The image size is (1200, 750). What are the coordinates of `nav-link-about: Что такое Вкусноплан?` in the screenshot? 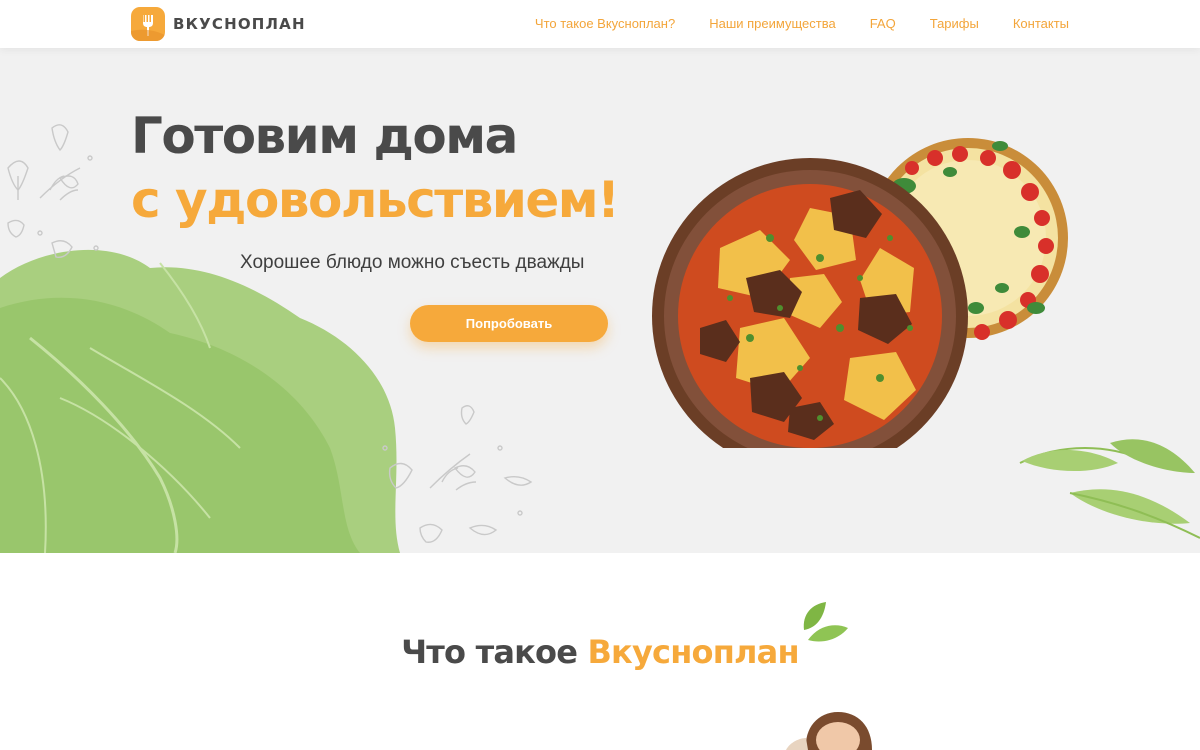 It's located at (605, 23).